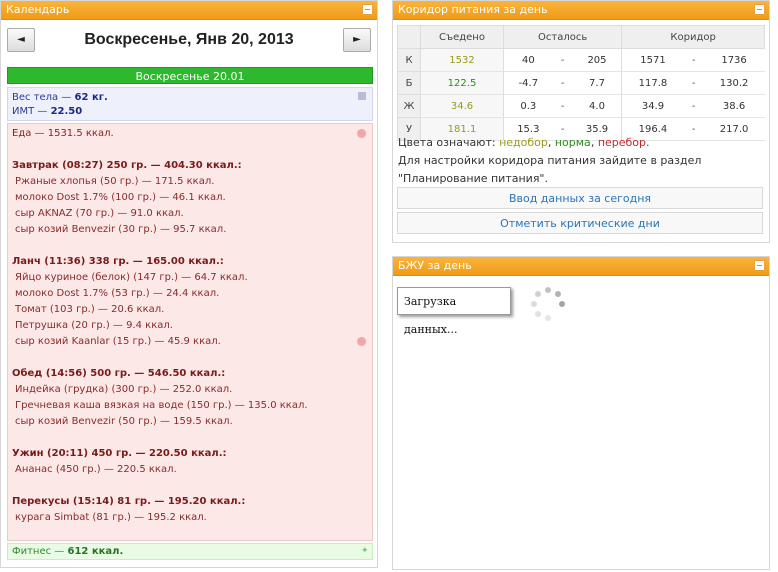 Image resolution: width=778 pixels, height=572 pixels. What do you see at coordinates (462, 106) in the screenshot?
I see `eaten-value: 34.6` at bounding box center [462, 106].